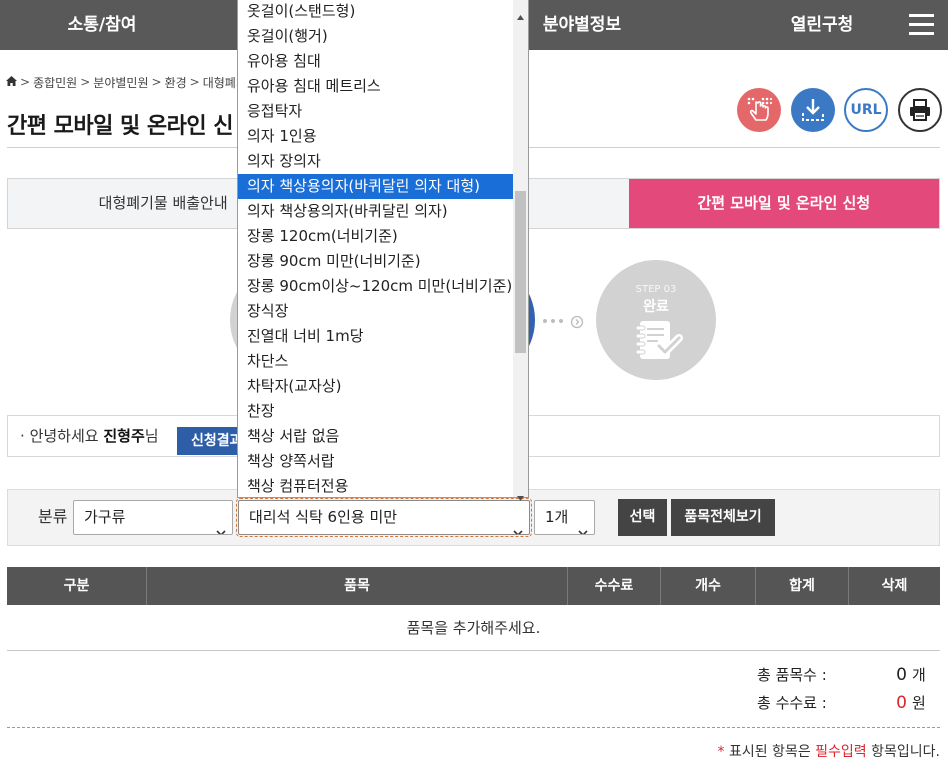 The width and height of the screenshot is (948, 766). I want to click on nav-item-communication: 소통/참여, so click(102, 25).